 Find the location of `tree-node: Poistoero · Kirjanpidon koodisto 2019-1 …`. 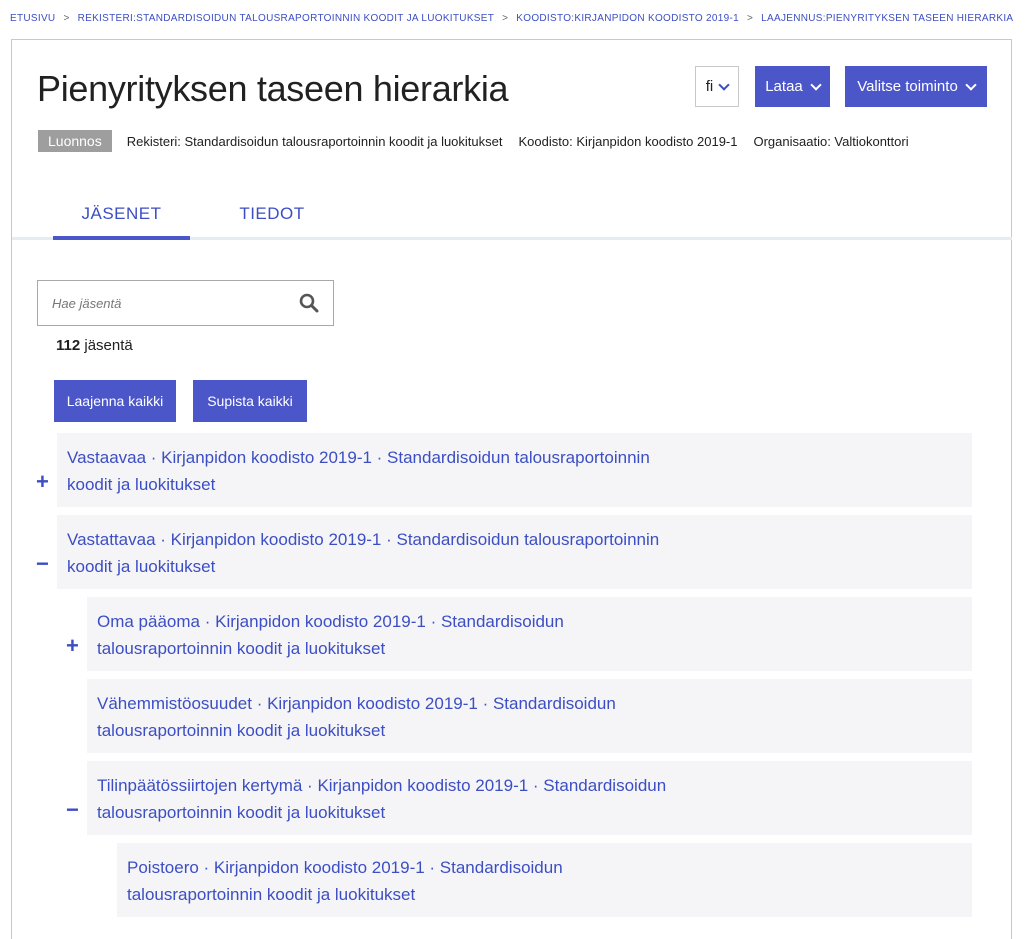

tree-node: Poistoero · Kirjanpidon koodisto 2019-1 … is located at coordinates (544, 880).